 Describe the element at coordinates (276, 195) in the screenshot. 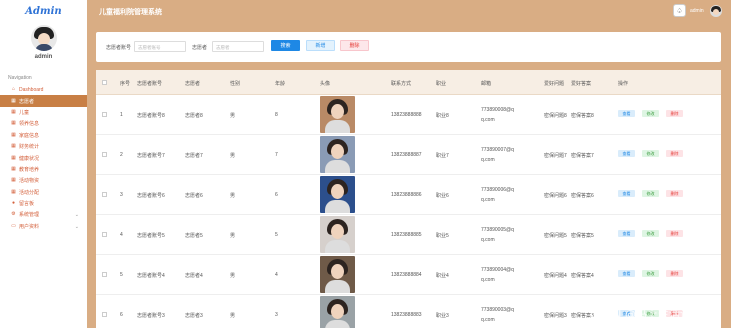

I see `cell-age: 6` at that location.